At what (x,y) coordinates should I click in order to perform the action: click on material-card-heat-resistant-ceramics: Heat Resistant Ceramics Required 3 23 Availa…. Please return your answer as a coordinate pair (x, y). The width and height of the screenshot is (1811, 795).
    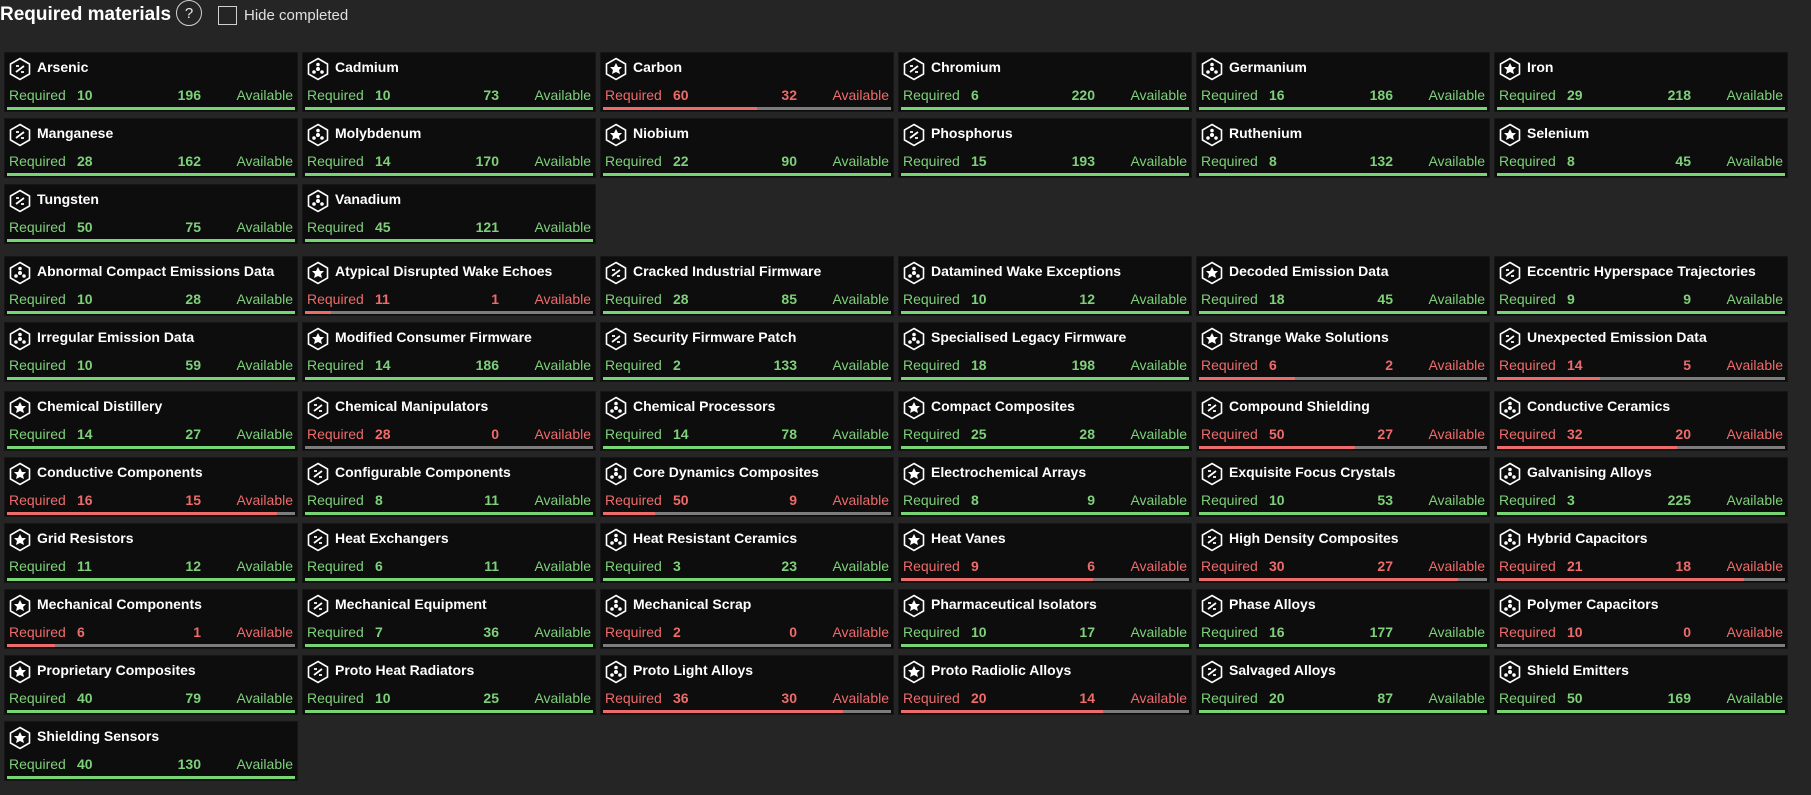
    Looking at the image, I should click on (747, 553).